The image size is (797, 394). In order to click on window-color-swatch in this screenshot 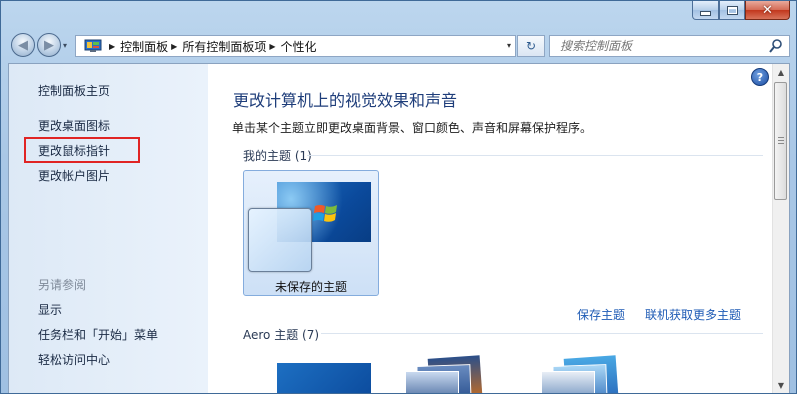, I will do `click(280, 240)`.